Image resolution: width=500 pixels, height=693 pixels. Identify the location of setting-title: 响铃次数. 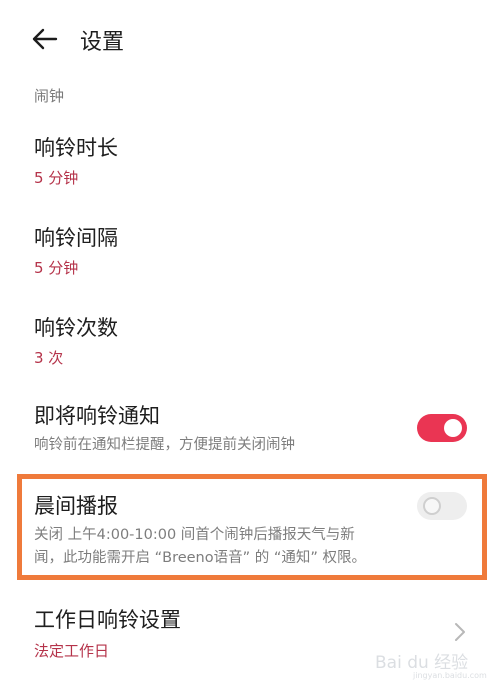
(76, 328).